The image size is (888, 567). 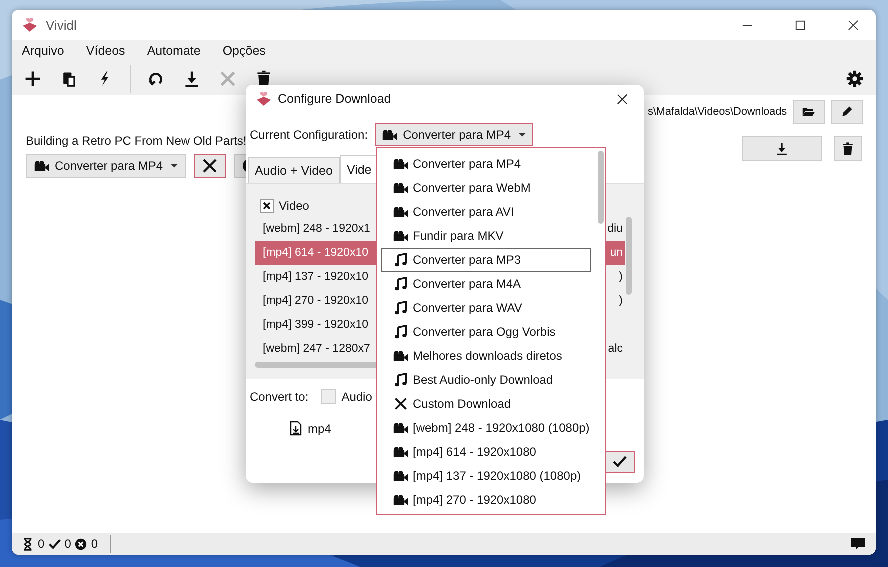 I want to click on done-count: 0, so click(x=68, y=544).